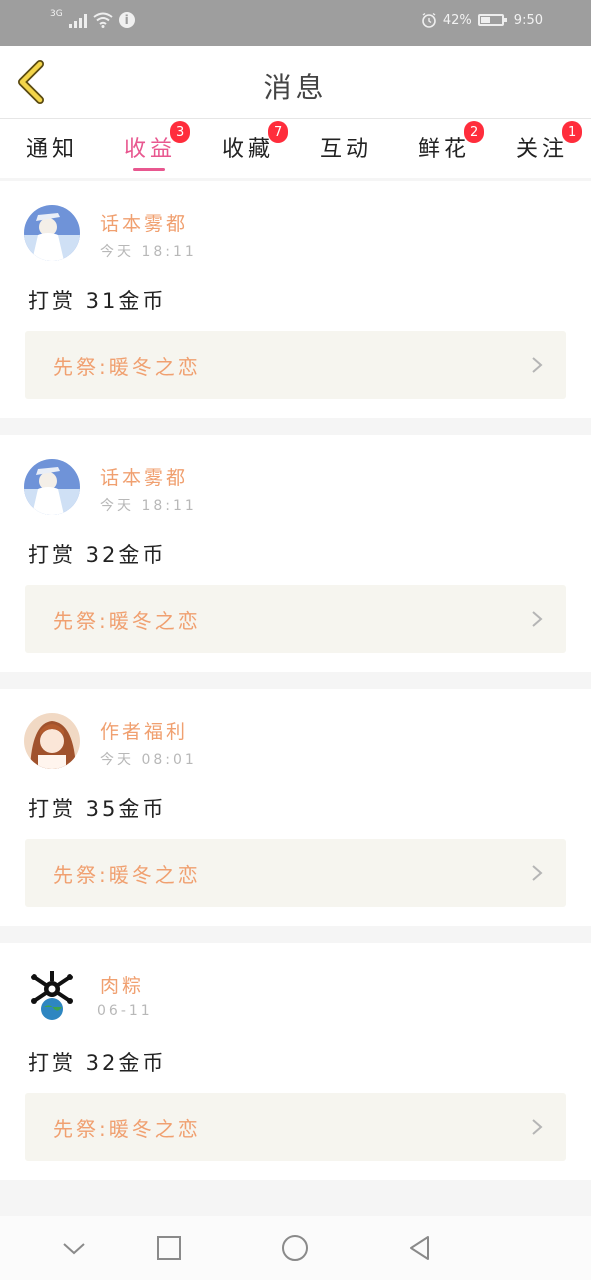  I want to click on message-time: 今天 08:01, so click(148, 760).